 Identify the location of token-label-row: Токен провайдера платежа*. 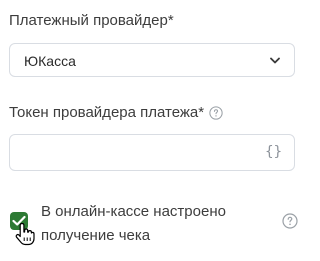
(116, 112).